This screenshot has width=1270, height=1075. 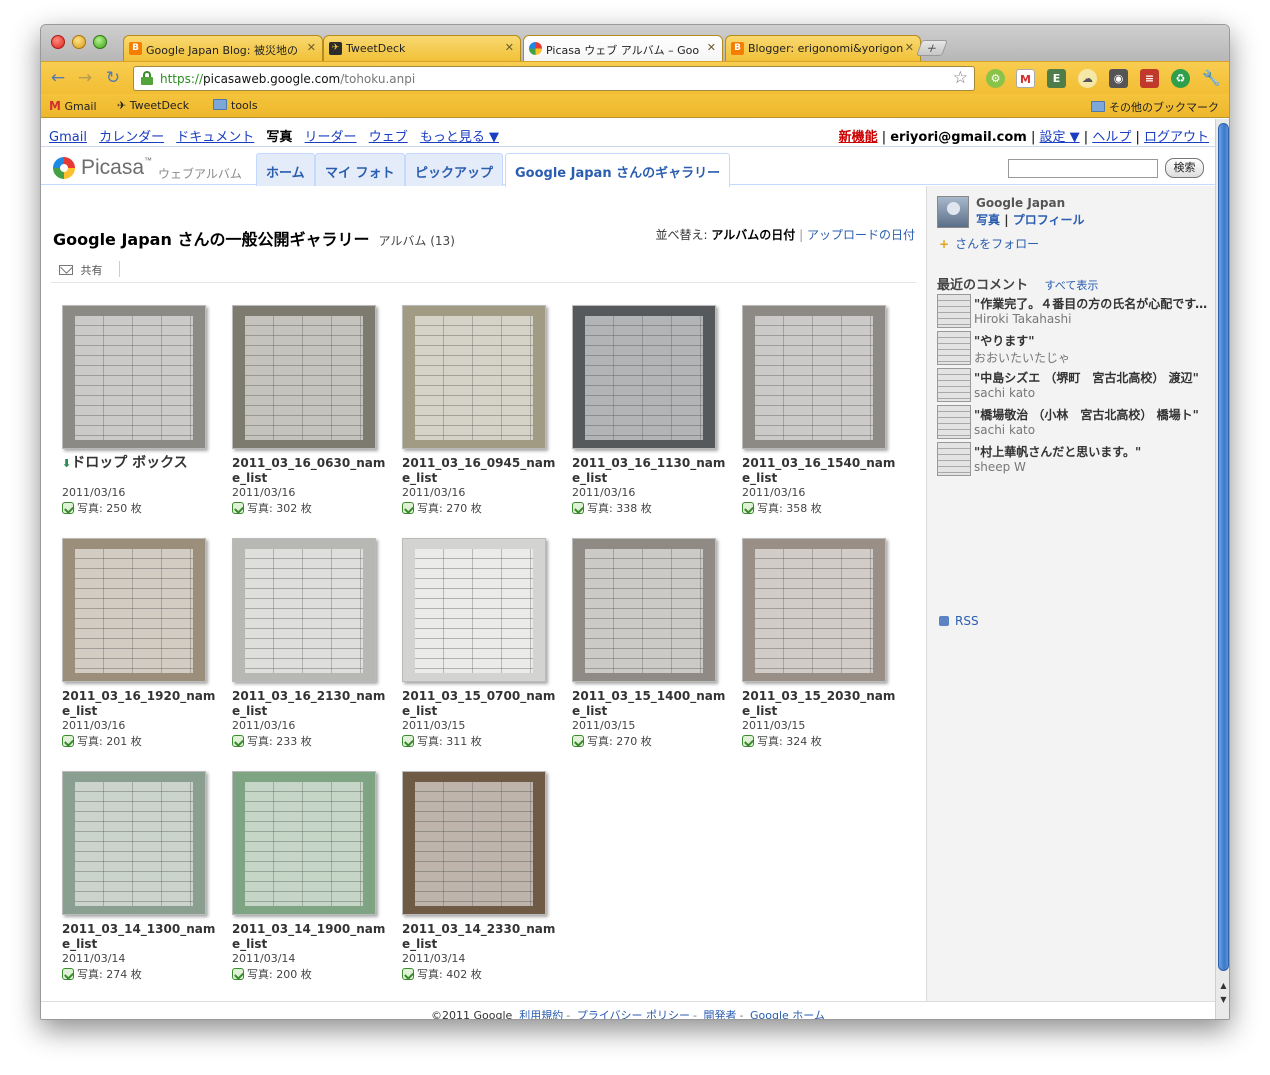 What do you see at coordinates (454, 169) in the screenshot?
I see `tab-pickup: ピックアップ` at bounding box center [454, 169].